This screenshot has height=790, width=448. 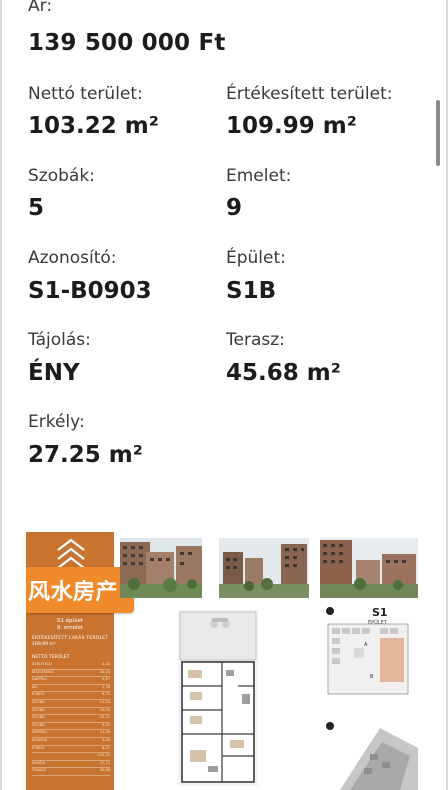 What do you see at coordinates (105, 679) in the screenshot?
I see `panel-room-value: 9,47` at bounding box center [105, 679].